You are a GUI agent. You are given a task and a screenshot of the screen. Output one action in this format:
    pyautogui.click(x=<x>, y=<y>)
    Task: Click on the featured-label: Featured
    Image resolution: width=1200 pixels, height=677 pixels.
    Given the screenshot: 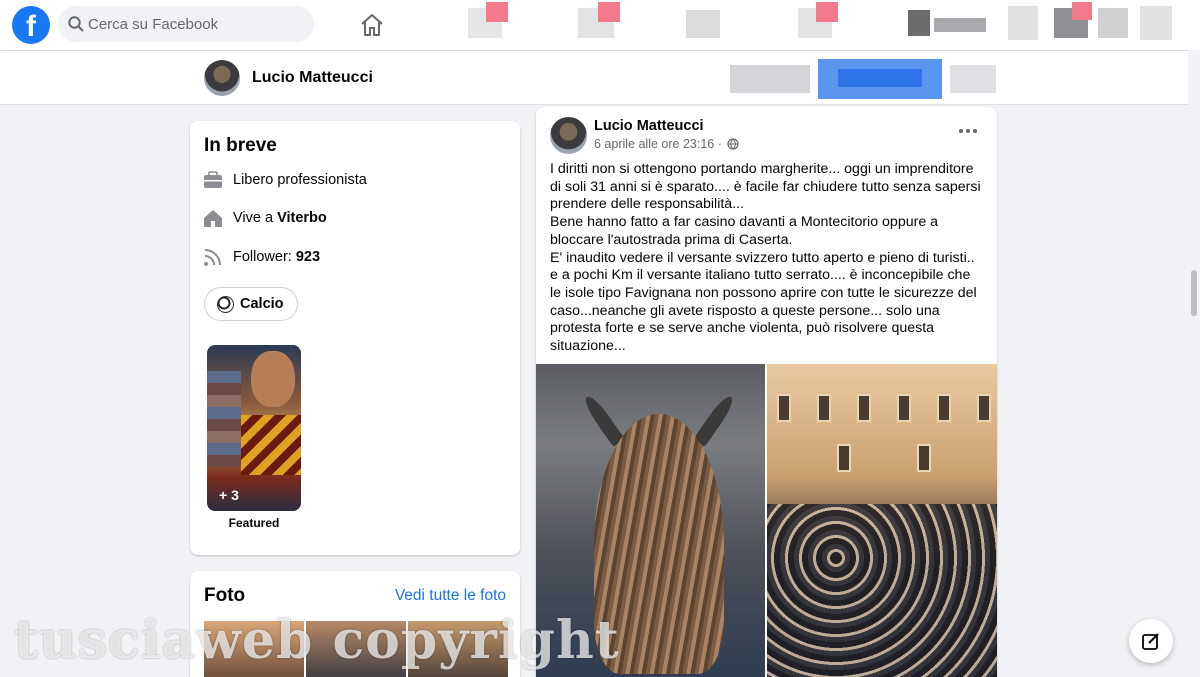 What is the action you would take?
    pyautogui.click(x=254, y=523)
    